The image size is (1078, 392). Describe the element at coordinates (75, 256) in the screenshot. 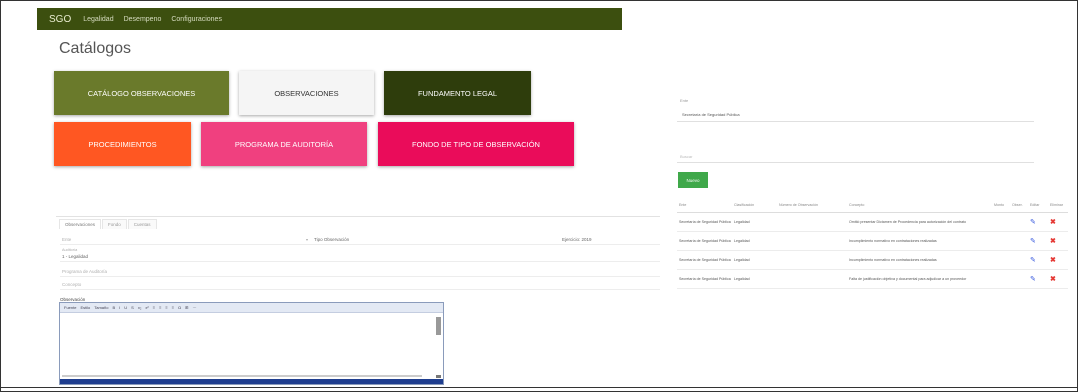

I see `auditoria-select: 1 - Legalidad` at that location.